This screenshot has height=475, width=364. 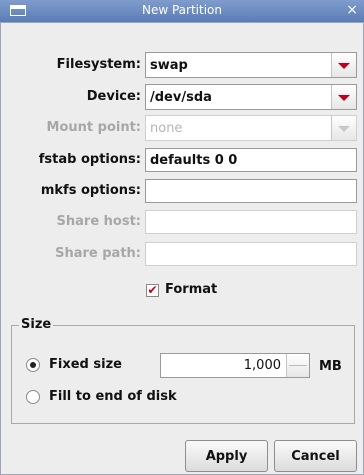 I want to click on fstab-options-input, so click(x=251, y=160).